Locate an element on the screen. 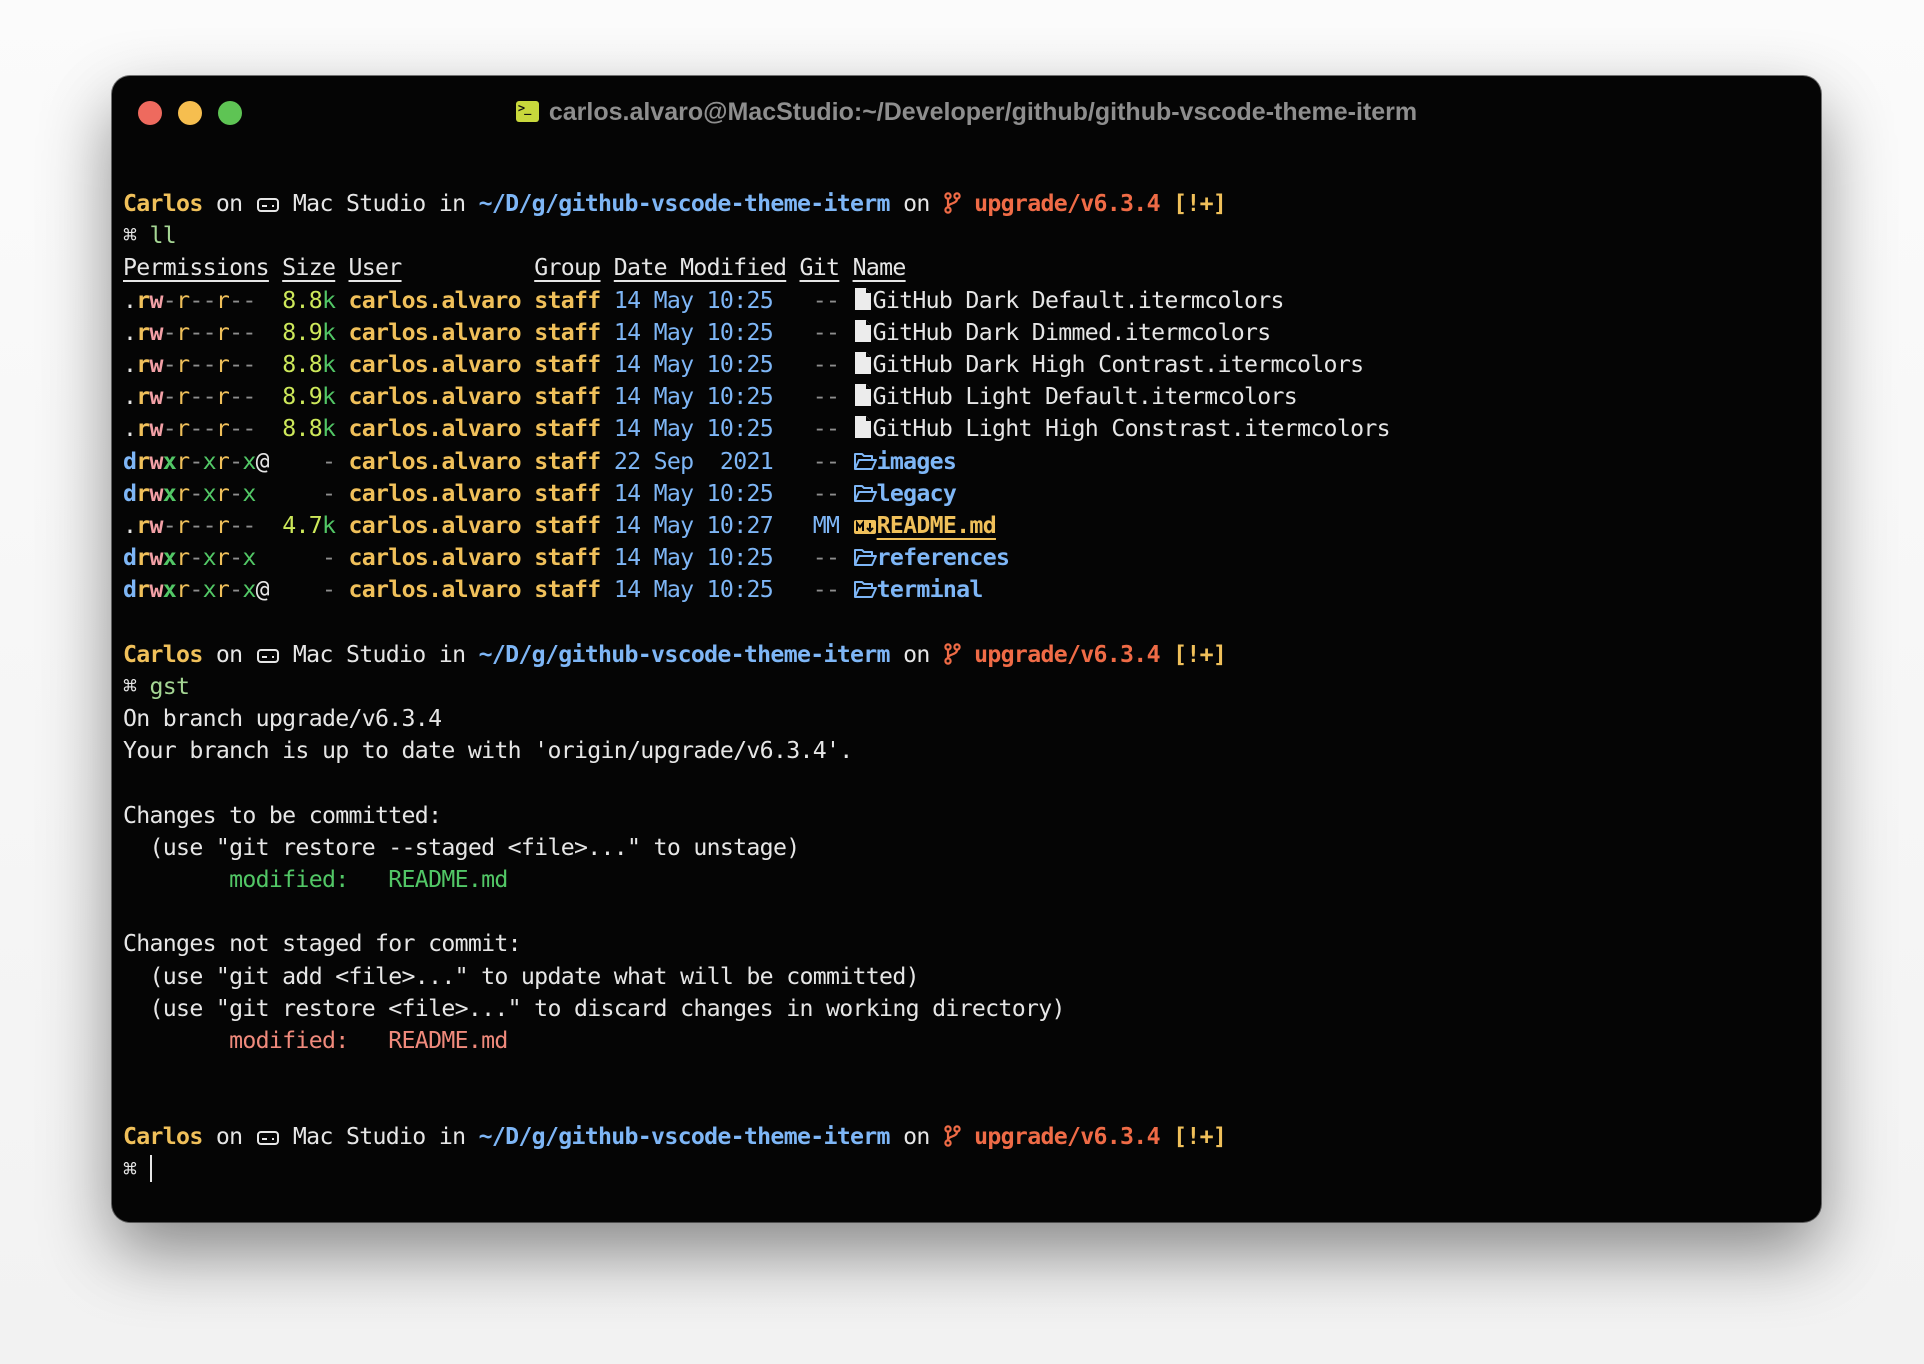 This screenshot has height=1364, width=1924. permission-char: . is located at coordinates (130, 332).